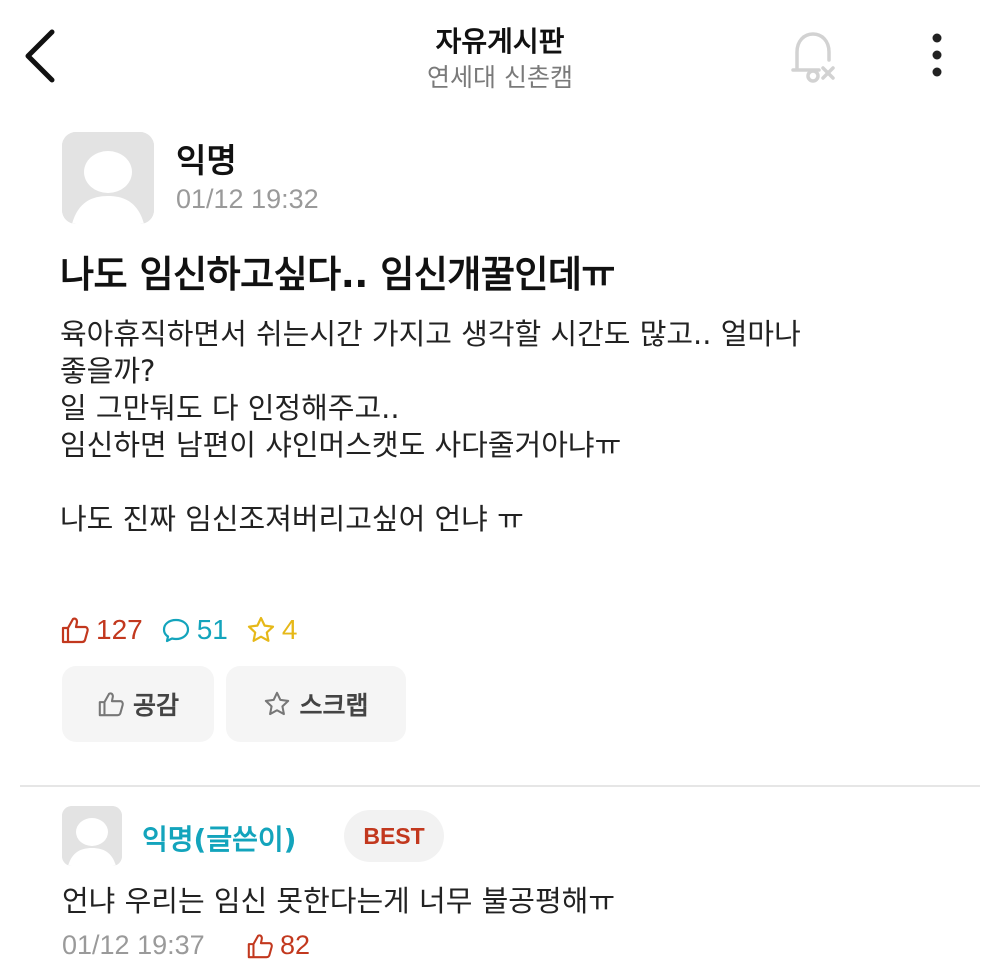  Describe the element at coordinates (108, 371) in the screenshot. I see `post-body-line: 좋을까?` at that location.